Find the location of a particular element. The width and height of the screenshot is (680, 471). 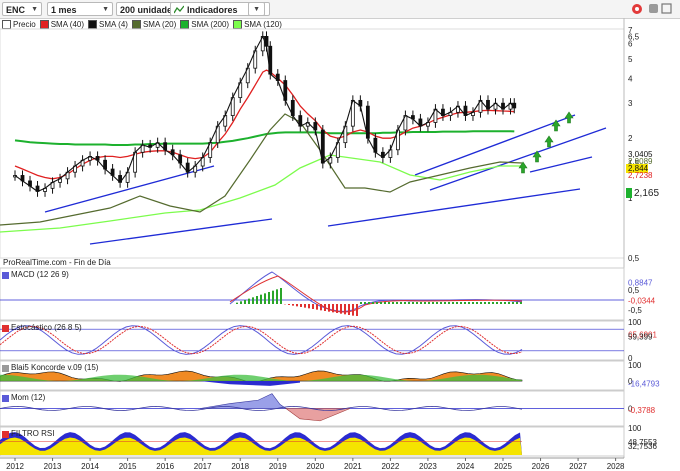

price-tick-label: 6,5 is located at coordinates (634, 36).